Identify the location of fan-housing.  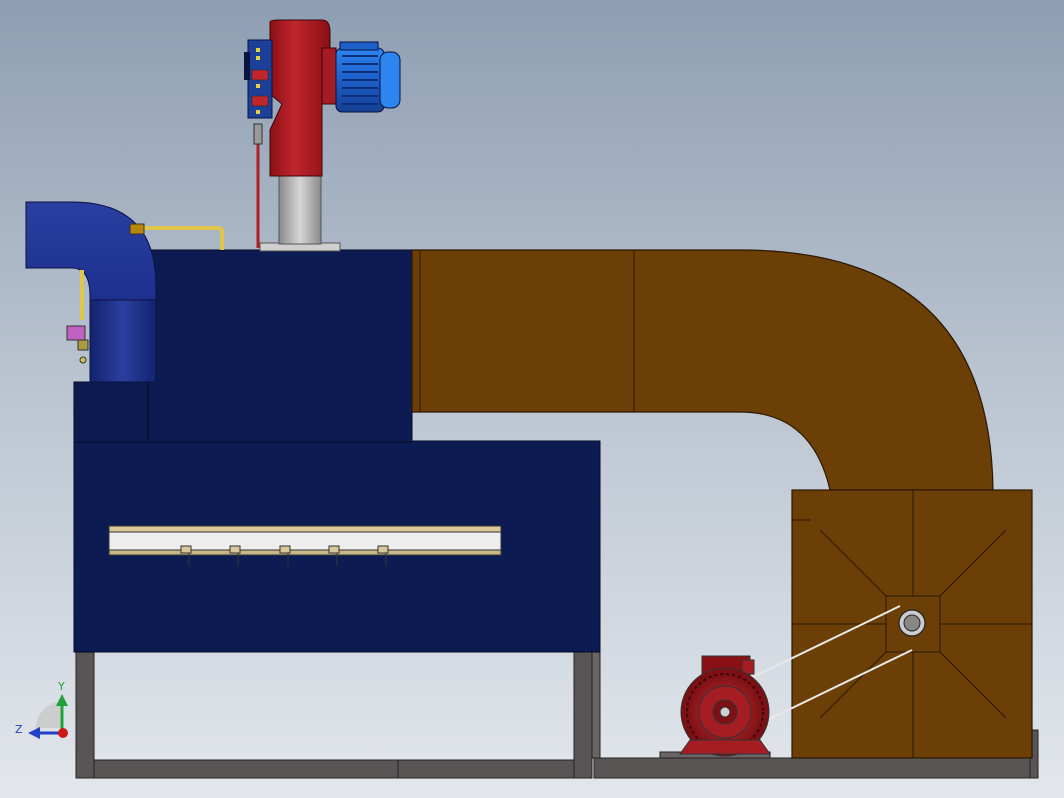
(912, 624).